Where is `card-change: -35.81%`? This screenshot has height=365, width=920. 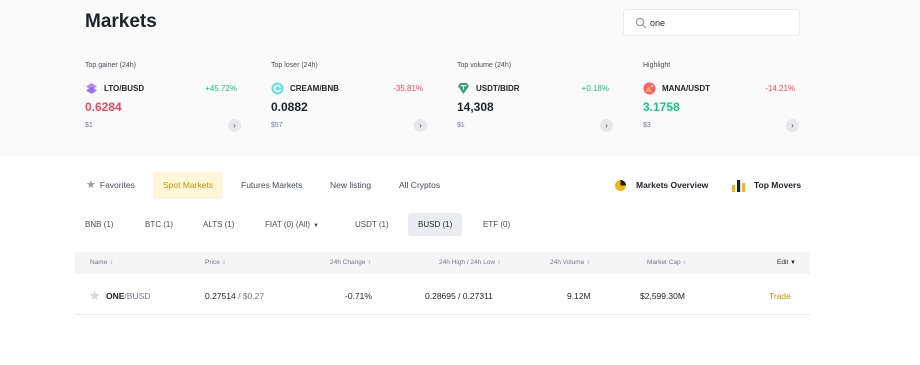 card-change: -35.81% is located at coordinates (408, 88).